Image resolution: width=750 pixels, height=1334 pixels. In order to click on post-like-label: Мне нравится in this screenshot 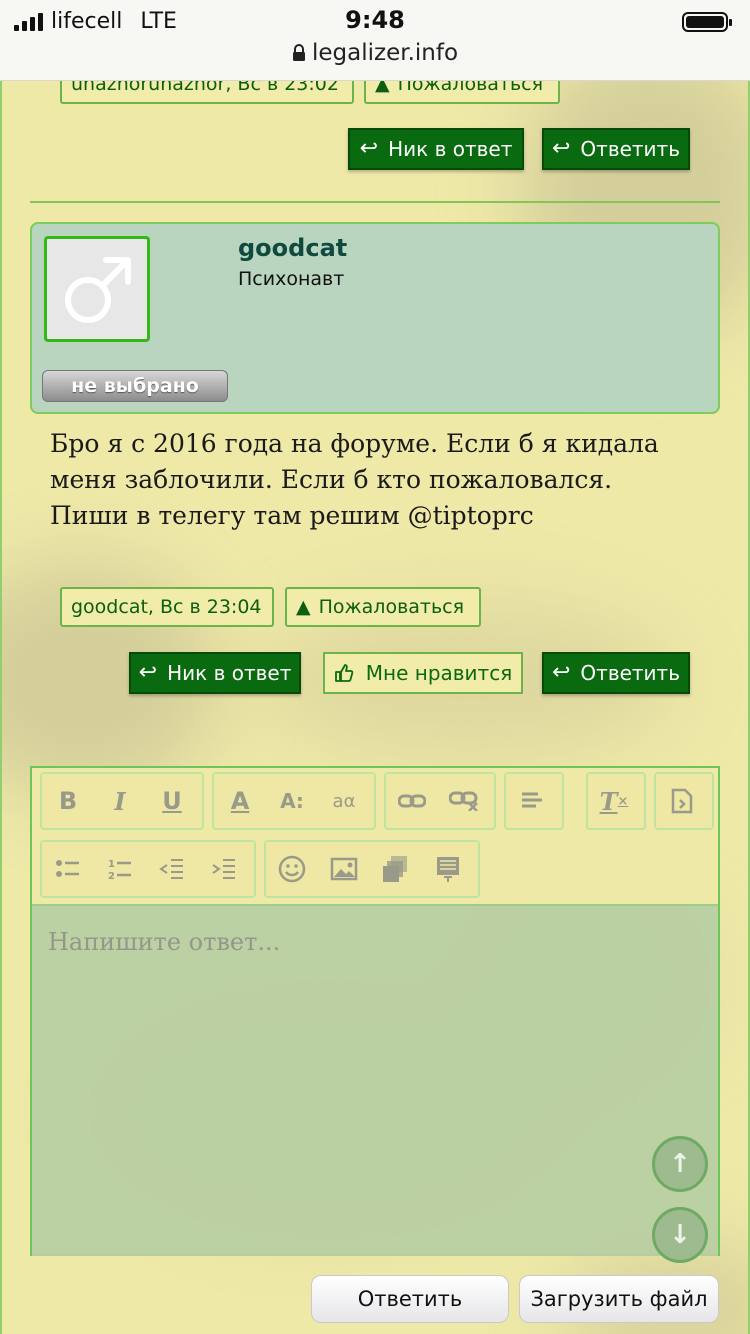, I will do `click(439, 673)`.